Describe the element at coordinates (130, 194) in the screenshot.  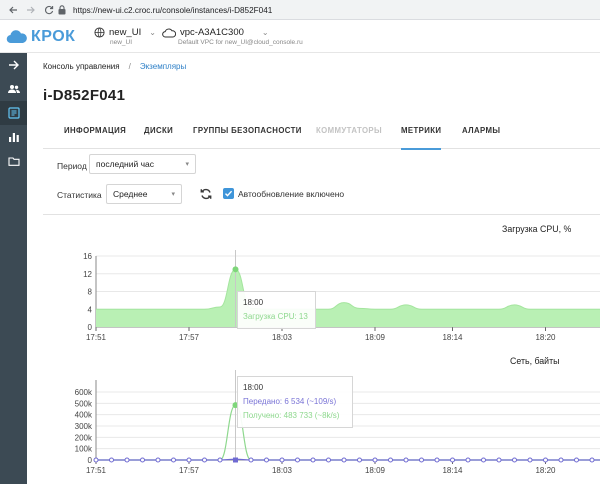
I see `stat-value: Среднее` at that location.